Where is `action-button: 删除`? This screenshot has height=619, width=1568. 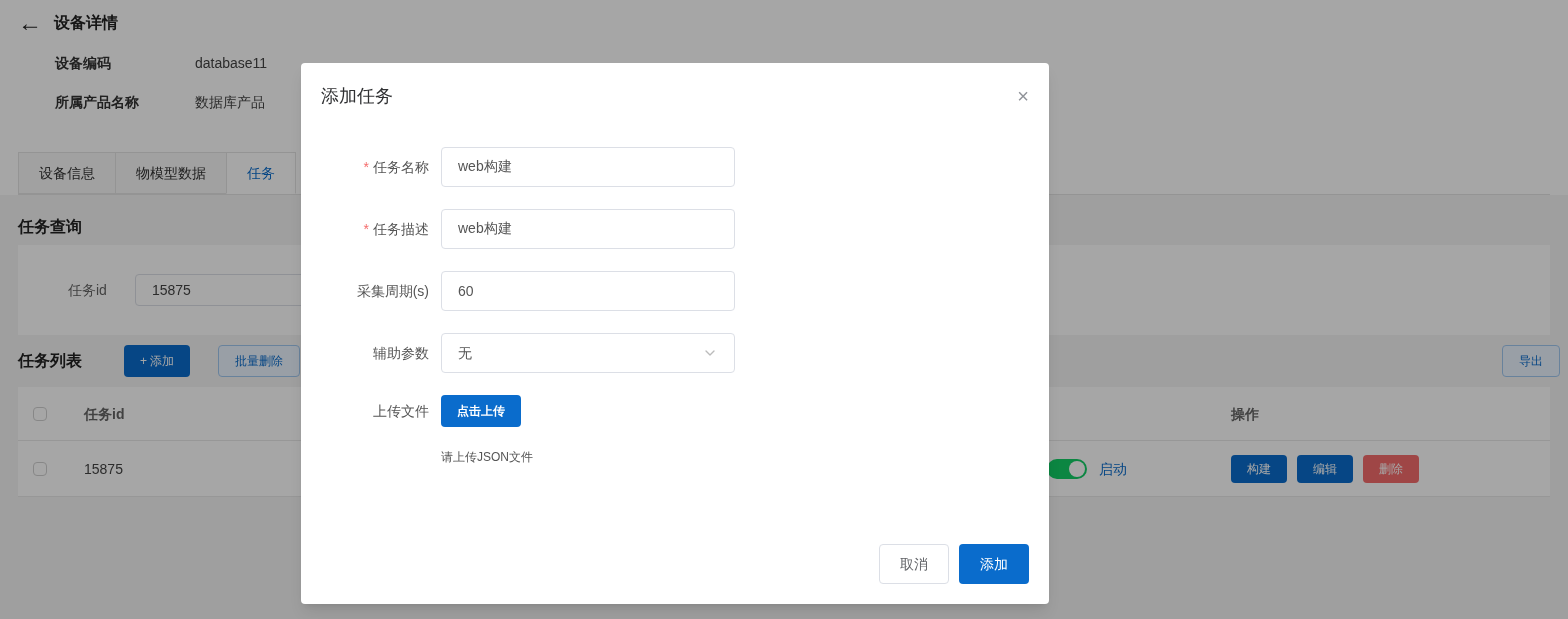 action-button: 删除 is located at coordinates (1391, 468).